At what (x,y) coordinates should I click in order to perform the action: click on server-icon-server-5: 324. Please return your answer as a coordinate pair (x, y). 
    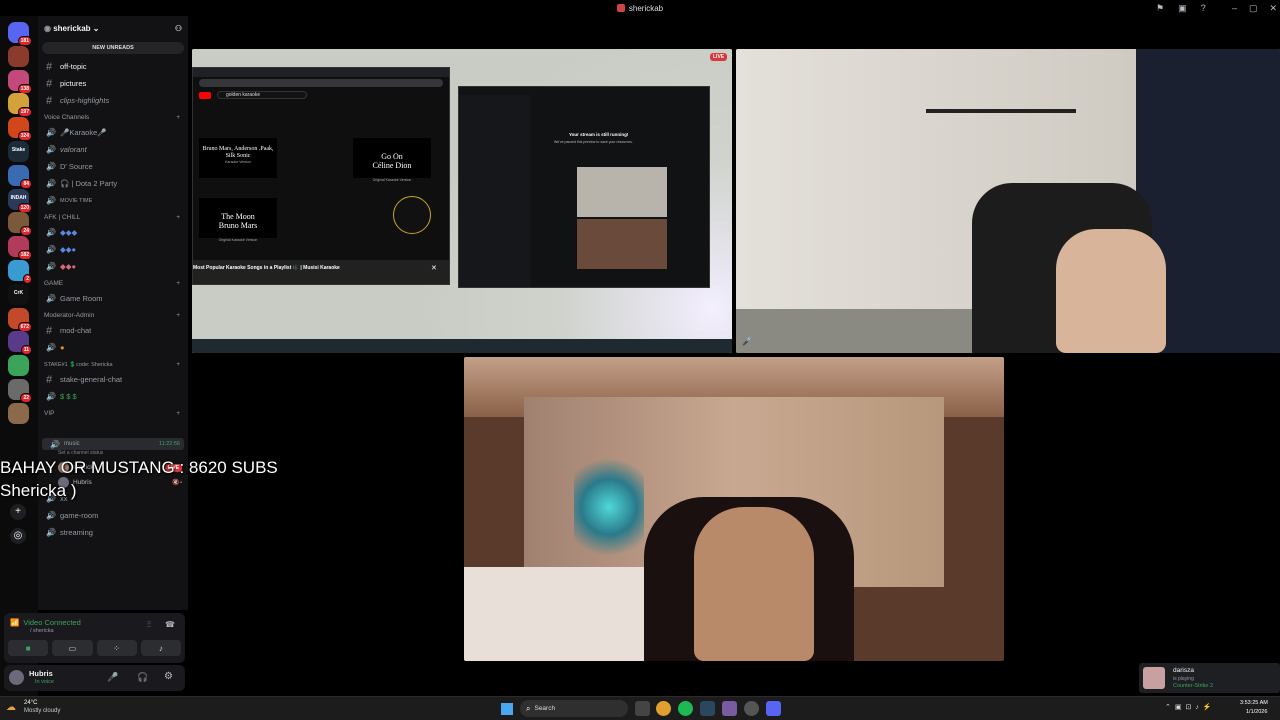
    Looking at the image, I should click on (20, 129).